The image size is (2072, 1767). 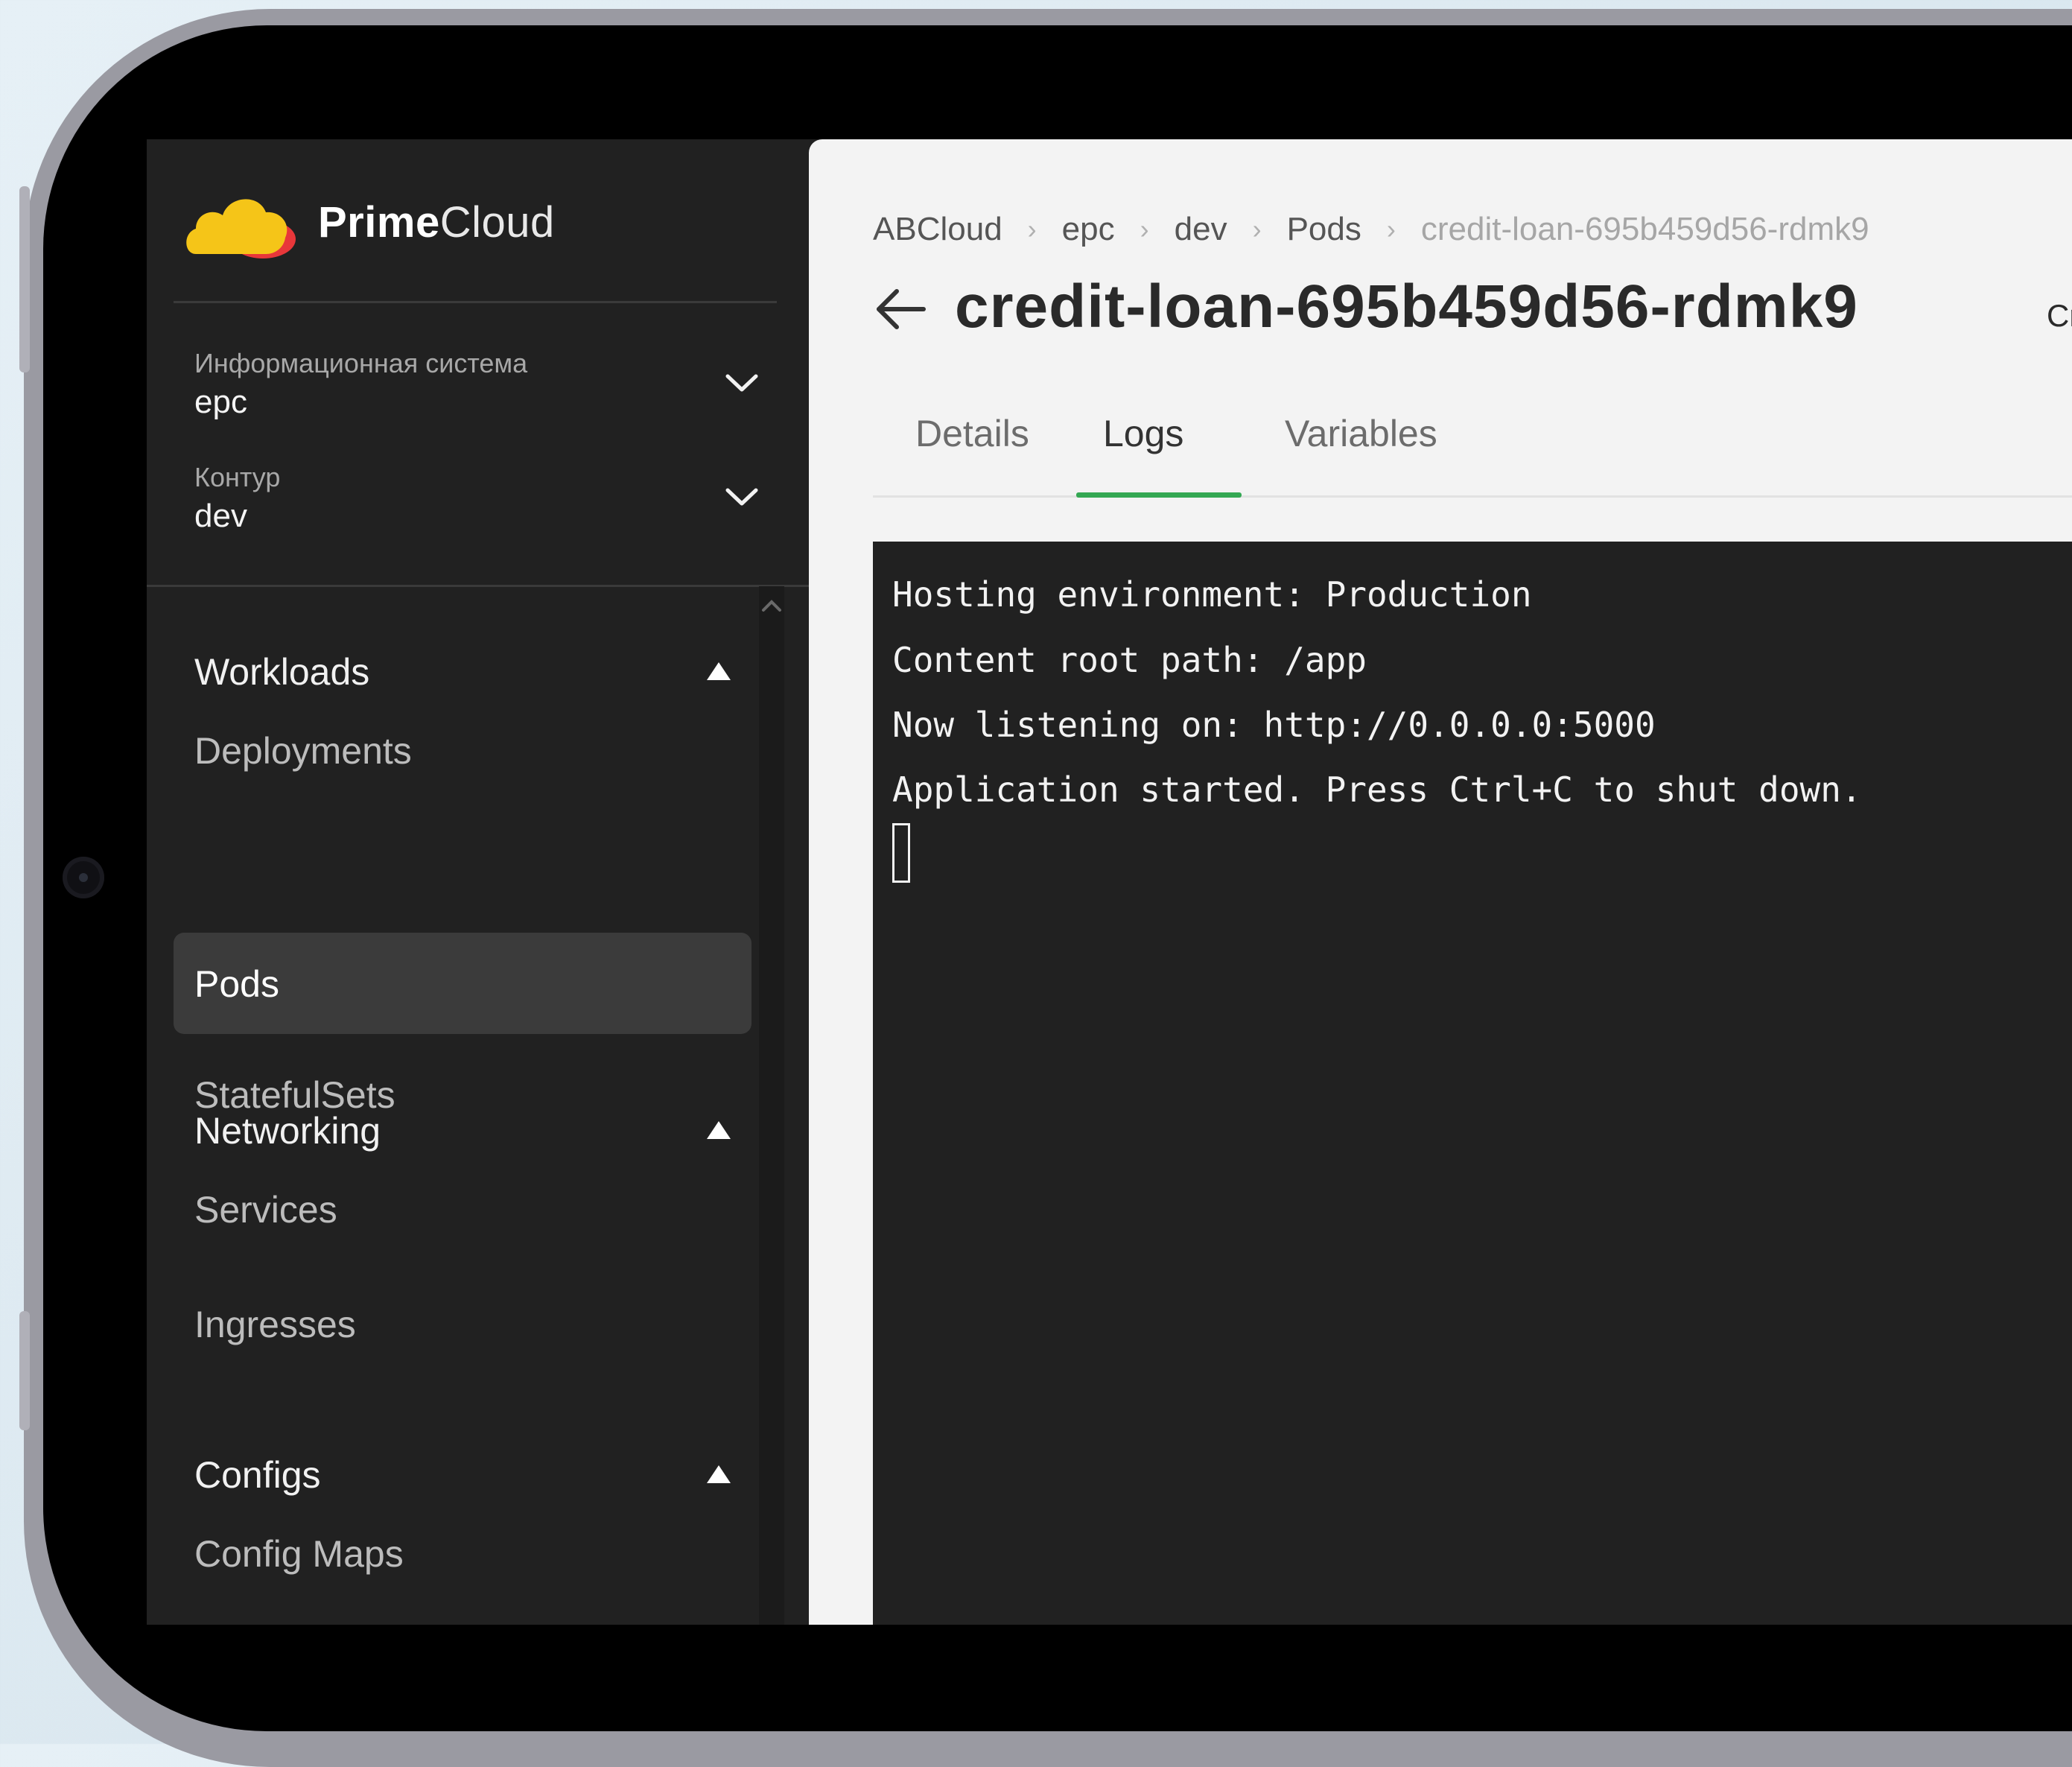 I want to click on info-system-value: epc, so click(x=221, y=402).